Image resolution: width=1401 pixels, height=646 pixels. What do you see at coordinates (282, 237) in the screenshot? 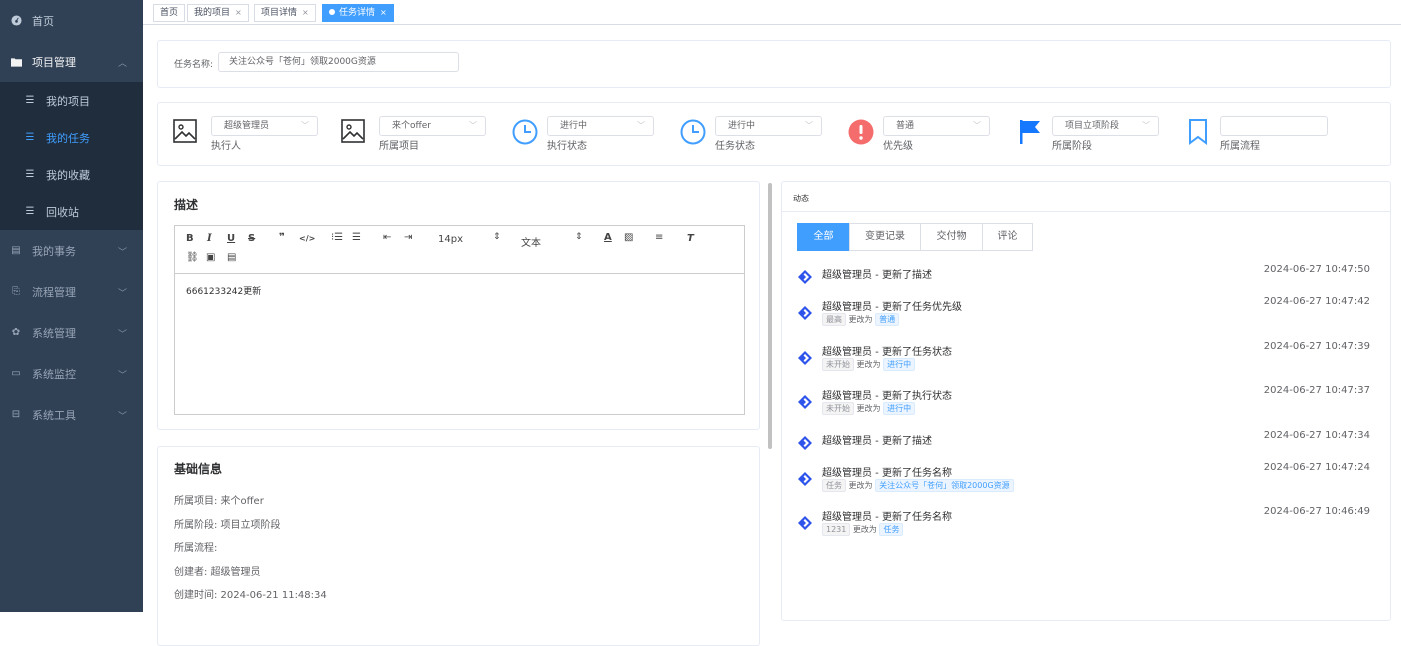
I see `blockquote-button: ❞` at bounding box center [282, 237].